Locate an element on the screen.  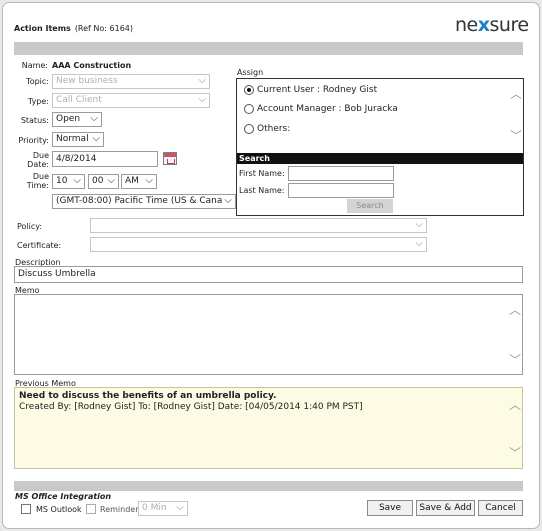
status-value: Open is located at coordinates (68, 119).